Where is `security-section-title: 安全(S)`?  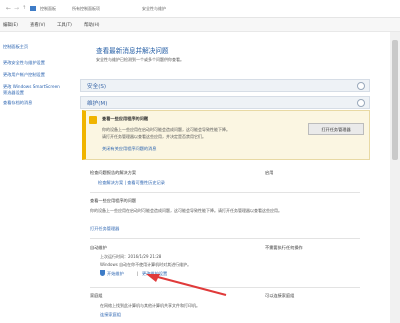
security-section-title: 安全(S) is located at coordinates (97, 87).